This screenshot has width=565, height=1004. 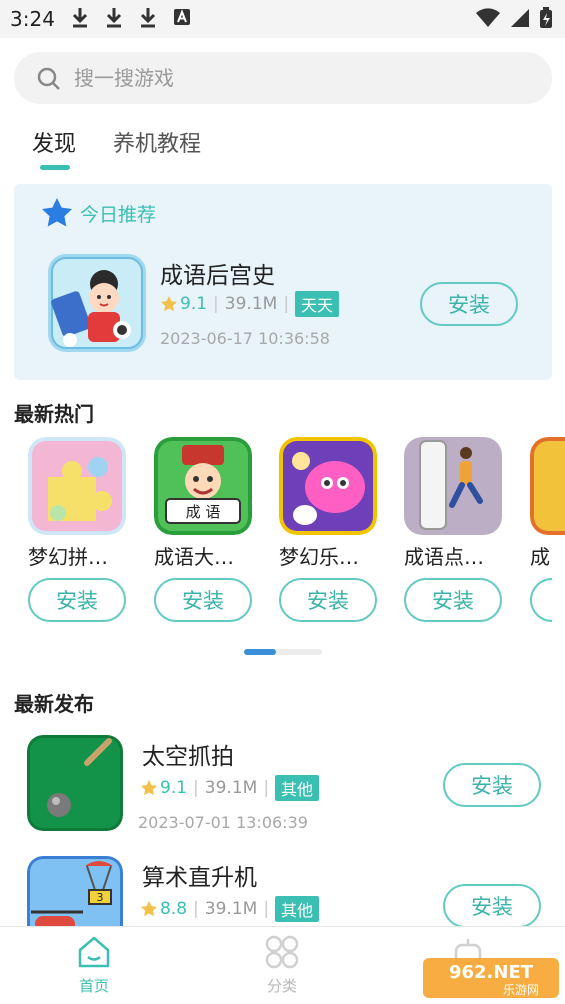 I want to click on status-time: 3:24, so click(x=32, y=19).